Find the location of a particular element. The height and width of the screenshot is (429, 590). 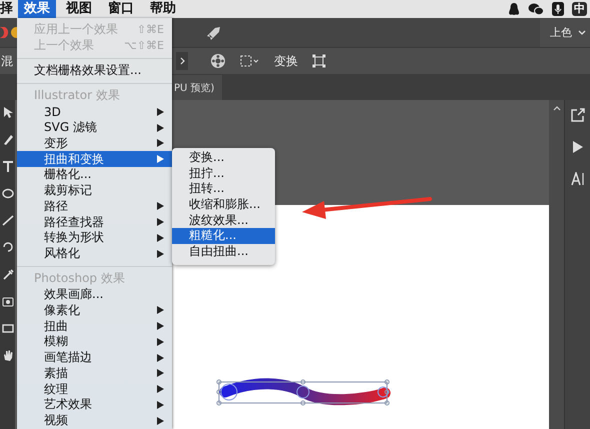

microphone-icon is located at coordinates (558, 9).